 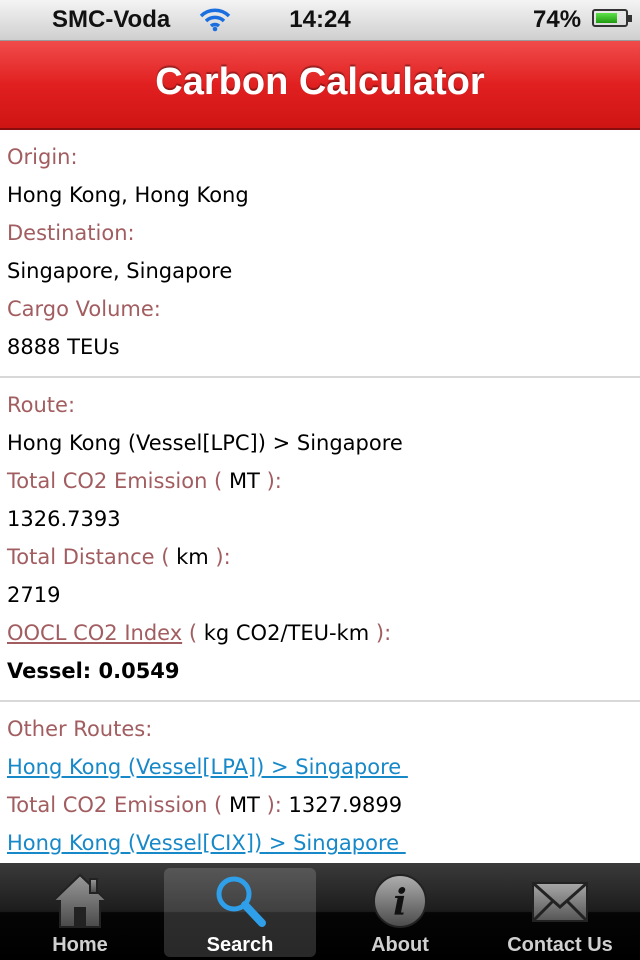 I want to click on page-title: Carbon Calculator, so click(x=320, y=82).